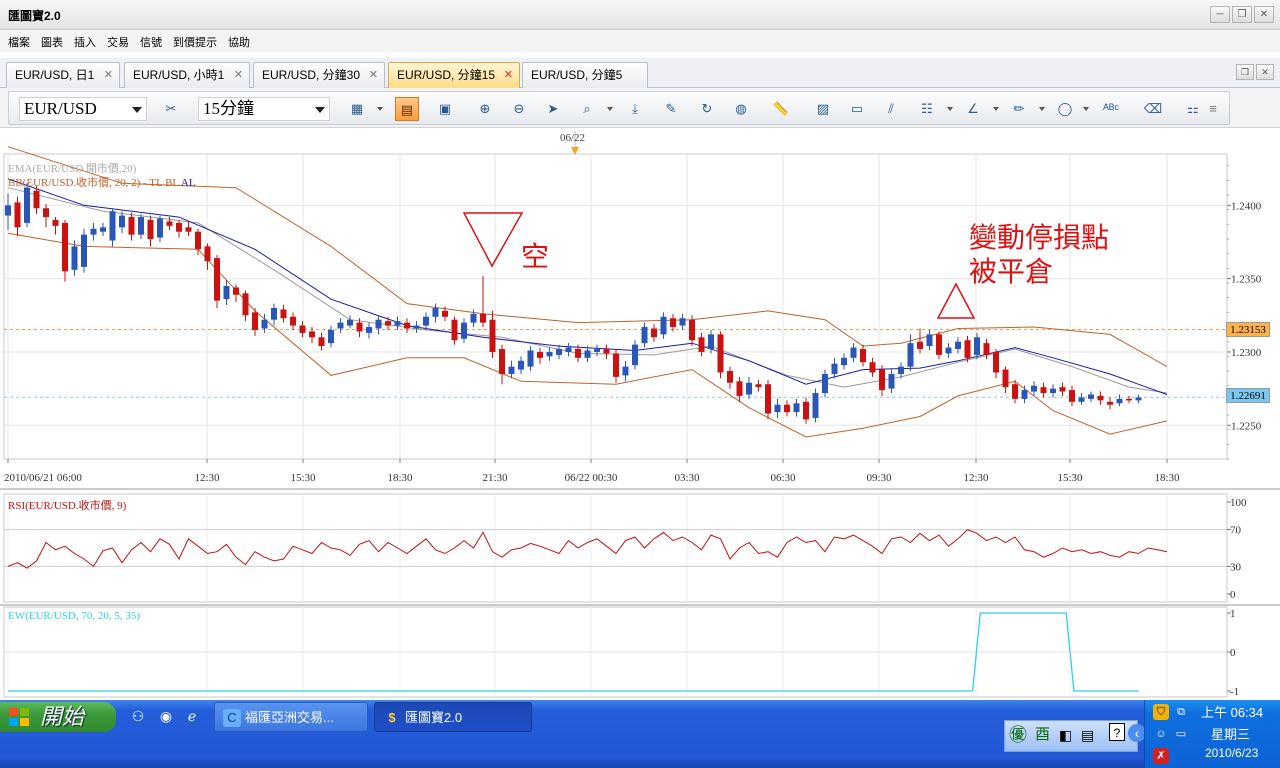  I want to click on menu-insert: 插入, so click(85, 41).